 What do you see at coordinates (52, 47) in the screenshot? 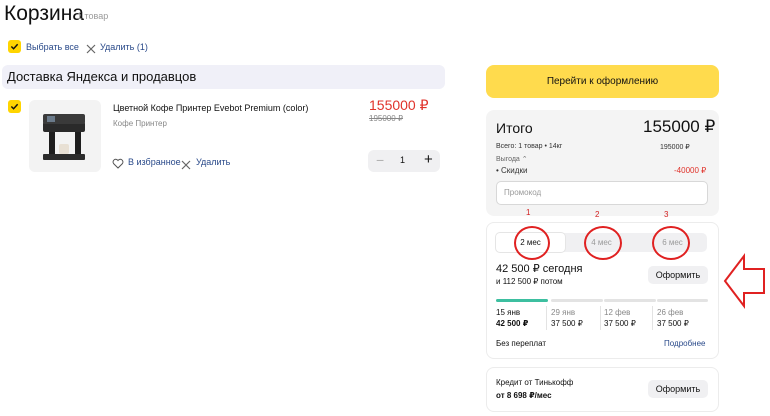
I see `select-all-link: Выбрать все` at bounding box center [52, 47].